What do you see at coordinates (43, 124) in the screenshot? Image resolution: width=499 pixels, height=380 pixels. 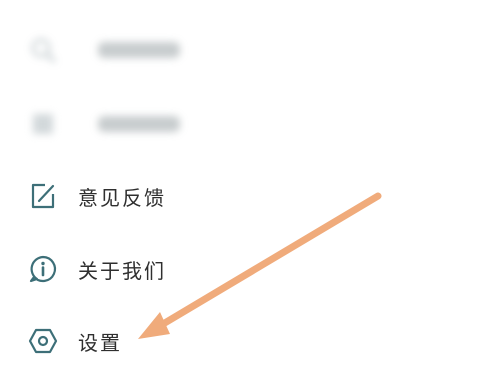 I see `help-center-icon` at bounding box center [43, 124].